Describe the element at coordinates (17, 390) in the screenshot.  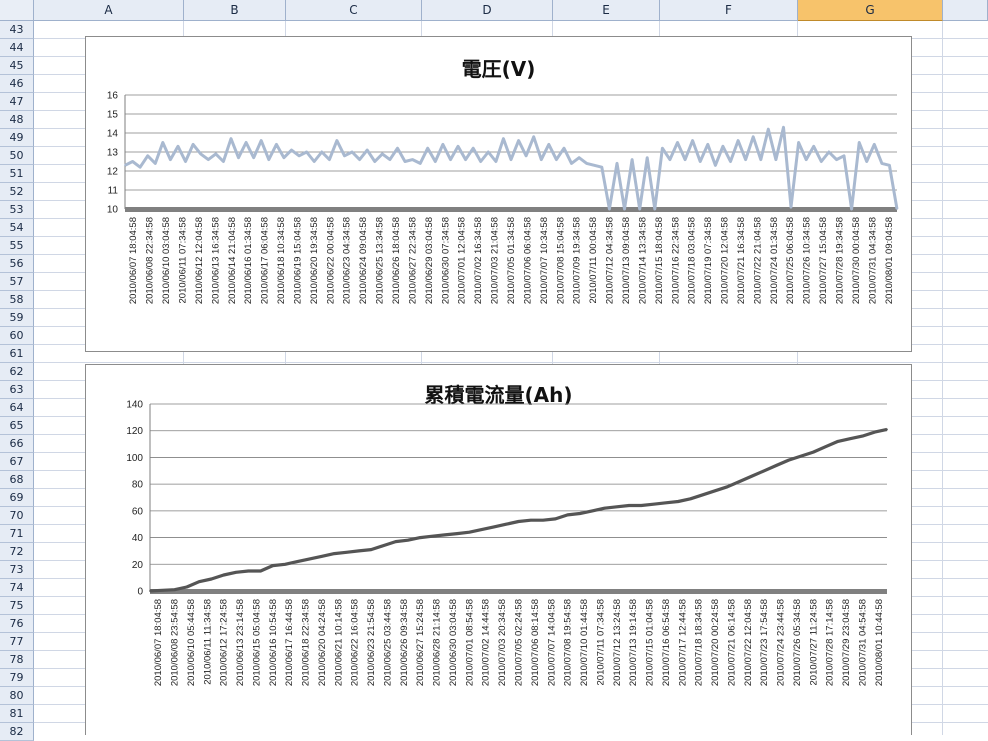
I see `row-header-63: 63` at that location.